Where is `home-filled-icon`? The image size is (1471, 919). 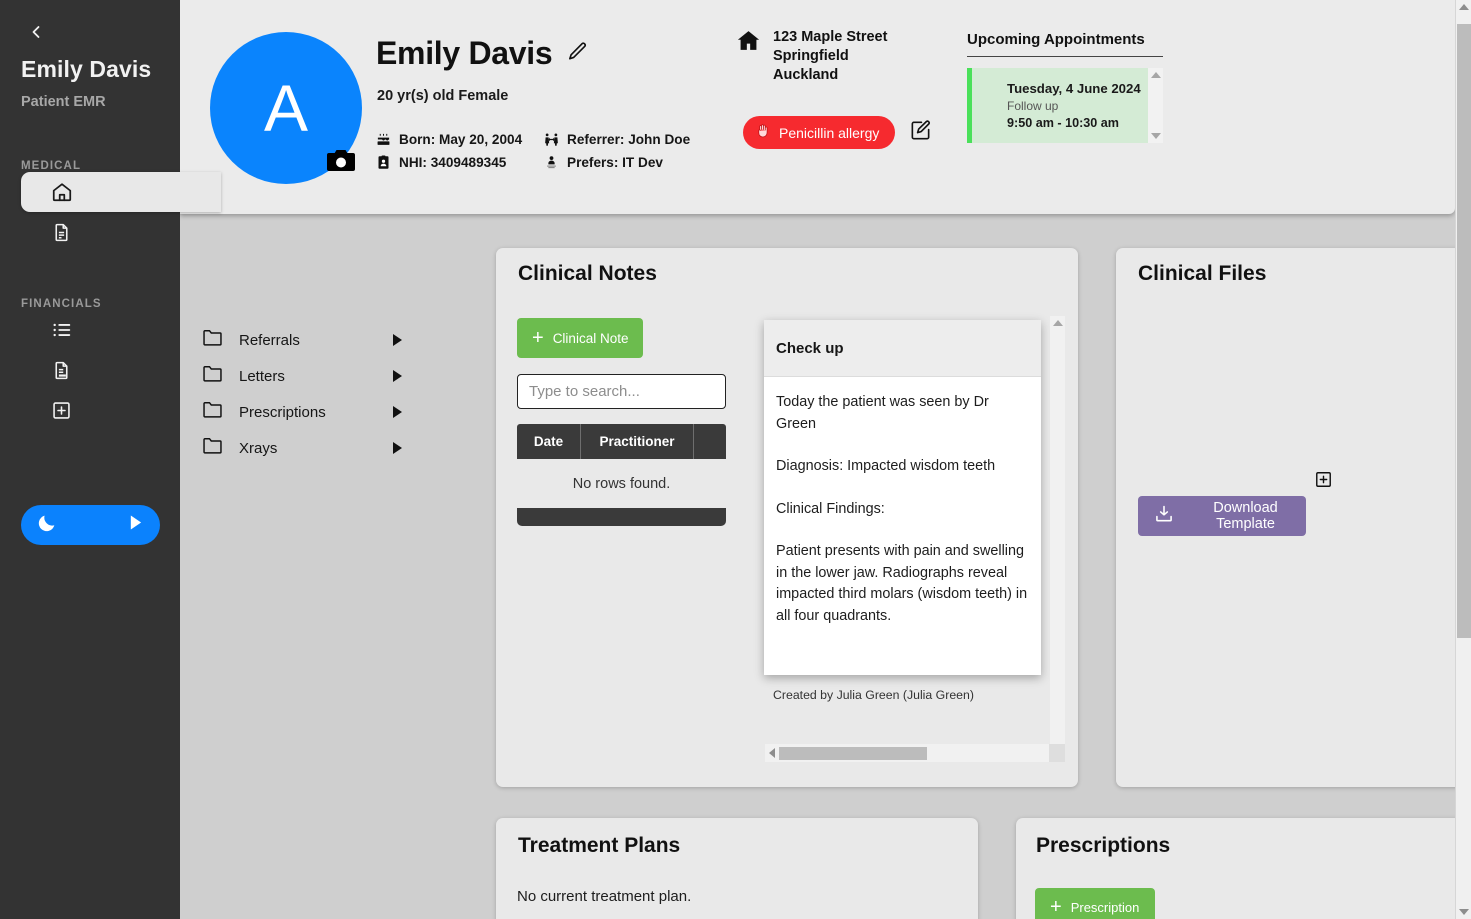
home-filled-icon is located at coordinates (748, 56).